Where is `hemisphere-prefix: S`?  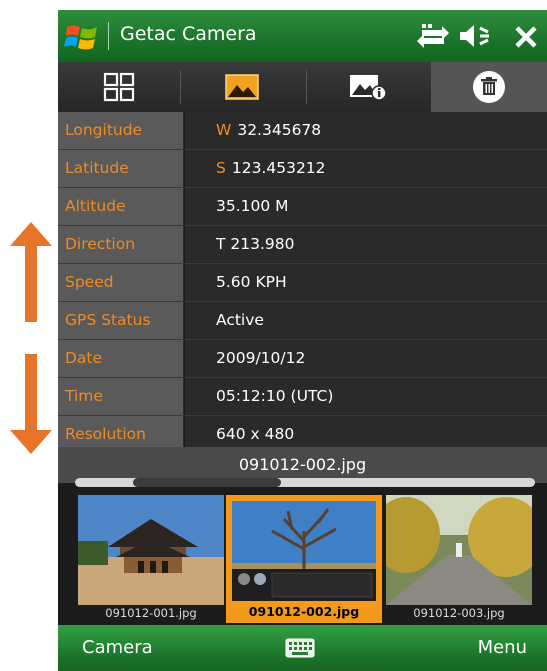 hemisphere-prefix: S is located at coordinates (221, 168).